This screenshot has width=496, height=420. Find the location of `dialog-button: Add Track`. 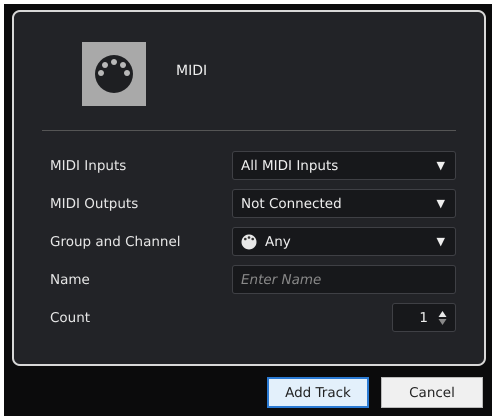

dialog-button: Add Track is located at coordinates (318, 392).